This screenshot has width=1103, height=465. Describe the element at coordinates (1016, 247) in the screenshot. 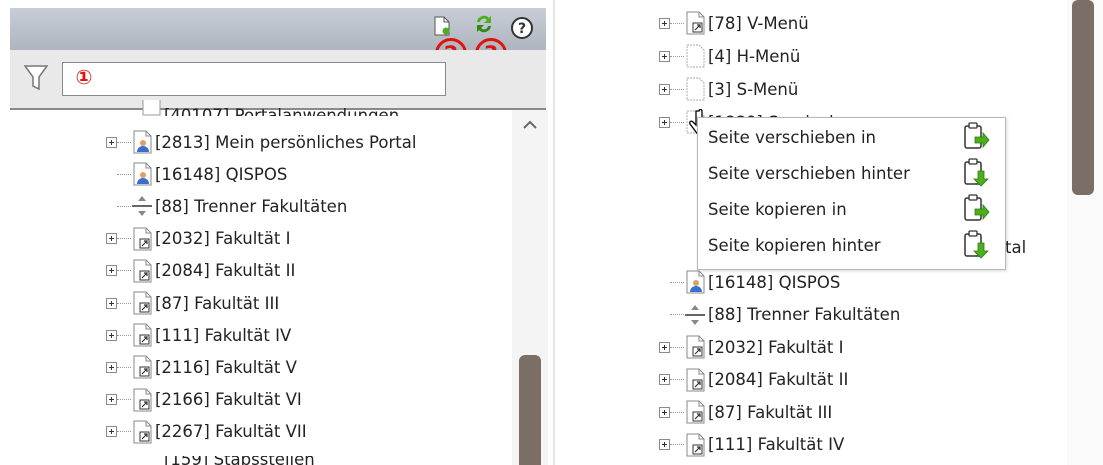

I see `partial-text: tal` at that location.